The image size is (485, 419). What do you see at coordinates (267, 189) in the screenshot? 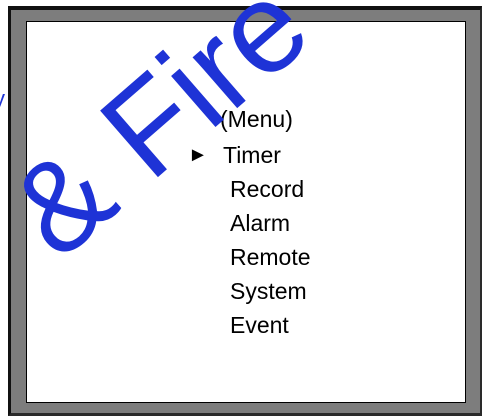
I see `menu-item-label: Record` at bounding box center [267, 189].